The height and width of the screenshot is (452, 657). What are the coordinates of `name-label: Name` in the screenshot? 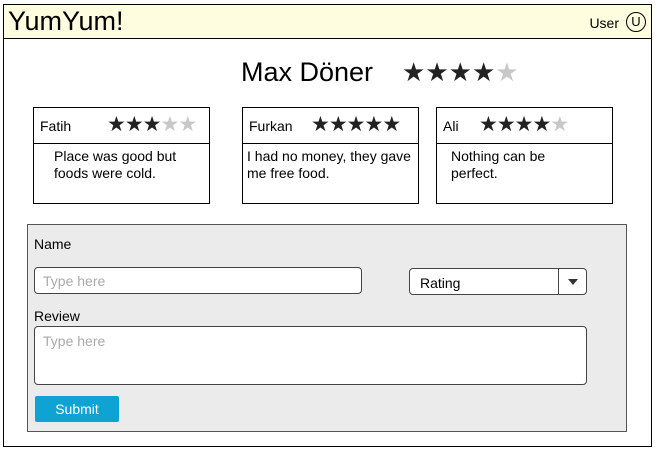 It's located at (53, 244).